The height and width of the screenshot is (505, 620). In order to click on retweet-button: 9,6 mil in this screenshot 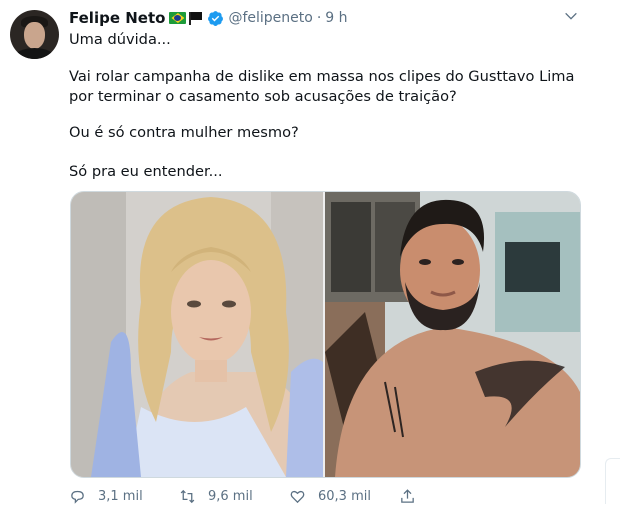, I will do `click(234, 496)`.